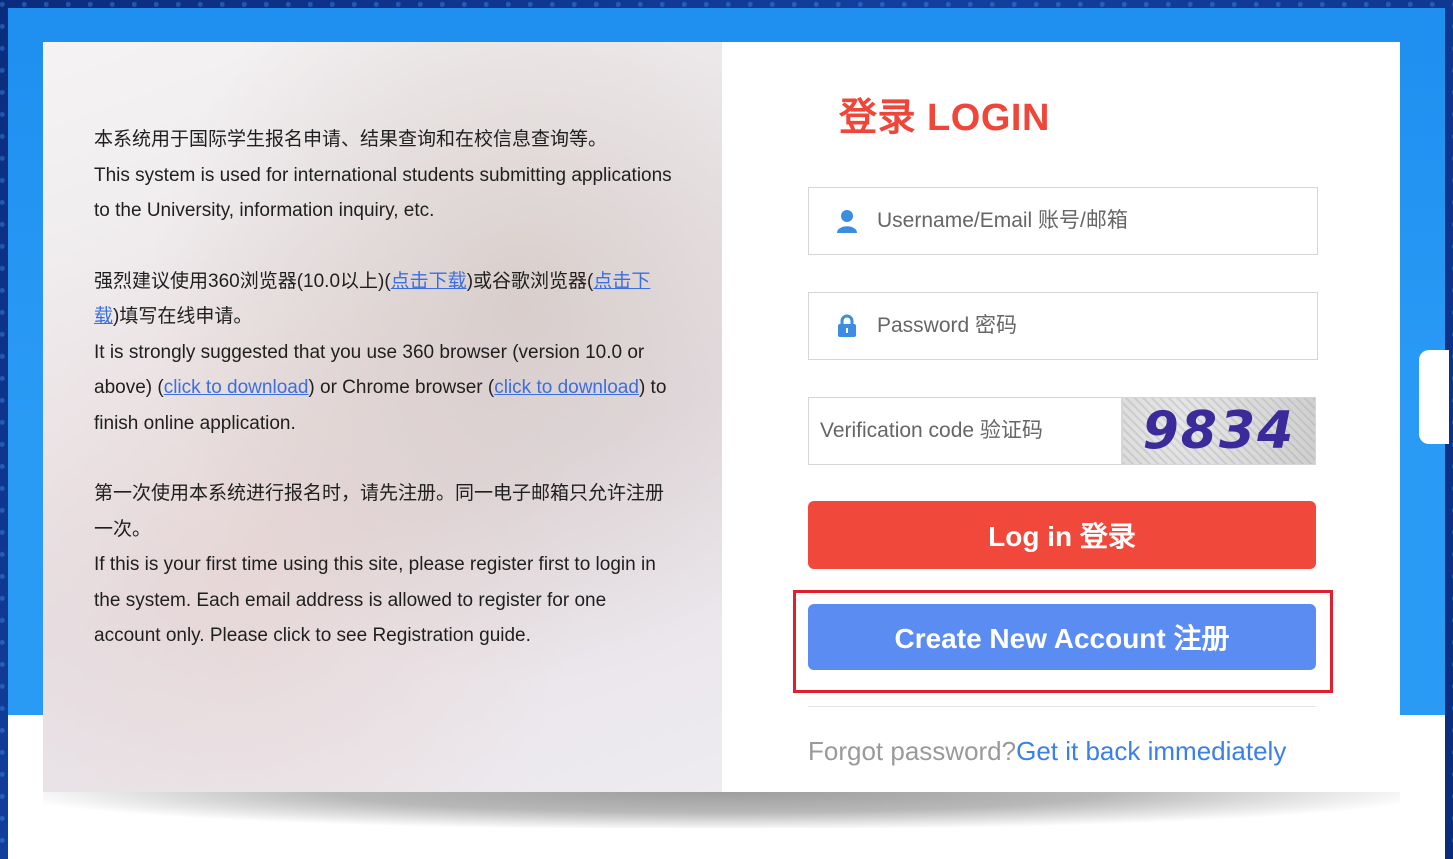 The height and width of the screenshot is (859, 1453). What do you see at coordinates (379, 511) in the screenshot?
I see `intro-p3-cn: 第一次使用本系统进行报名时，请先注册。同一电子邮箱只允许注册一次。` at bounding box center [379, 511].